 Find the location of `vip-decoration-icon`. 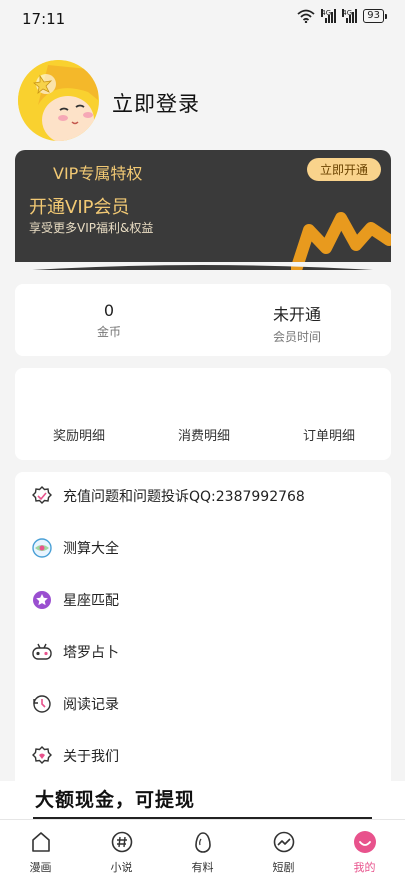

vip-decoration-icon is located at coordinates (341, 241).